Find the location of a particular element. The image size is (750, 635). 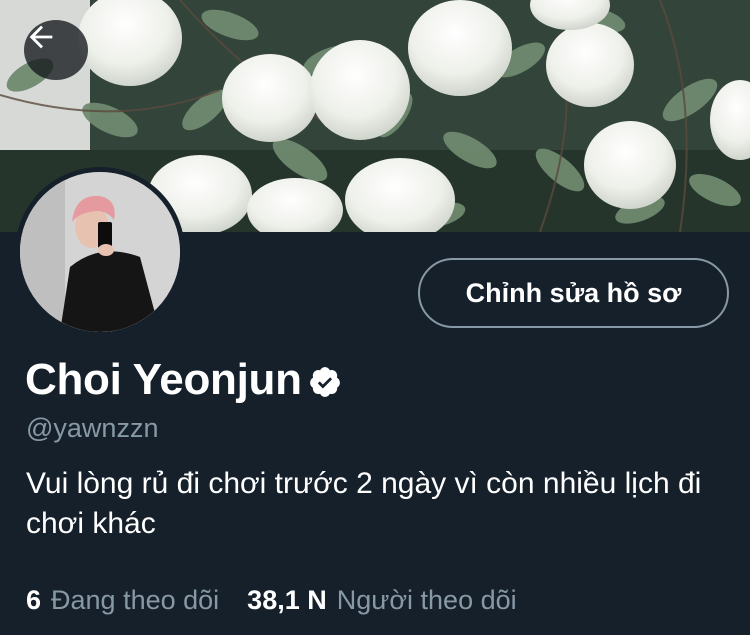

profile-handle: @yawnzzn is located at coordinates (92, 428).